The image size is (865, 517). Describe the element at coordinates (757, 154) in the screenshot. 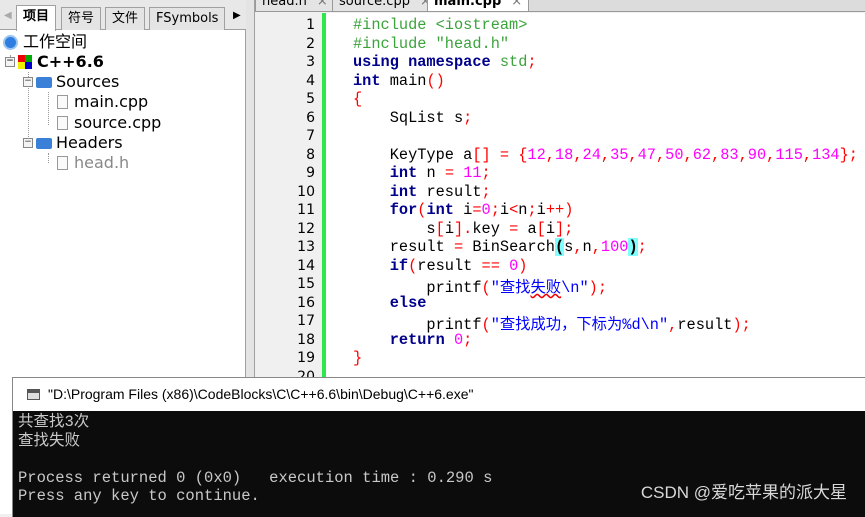

I see `code-token: 90` at that location.